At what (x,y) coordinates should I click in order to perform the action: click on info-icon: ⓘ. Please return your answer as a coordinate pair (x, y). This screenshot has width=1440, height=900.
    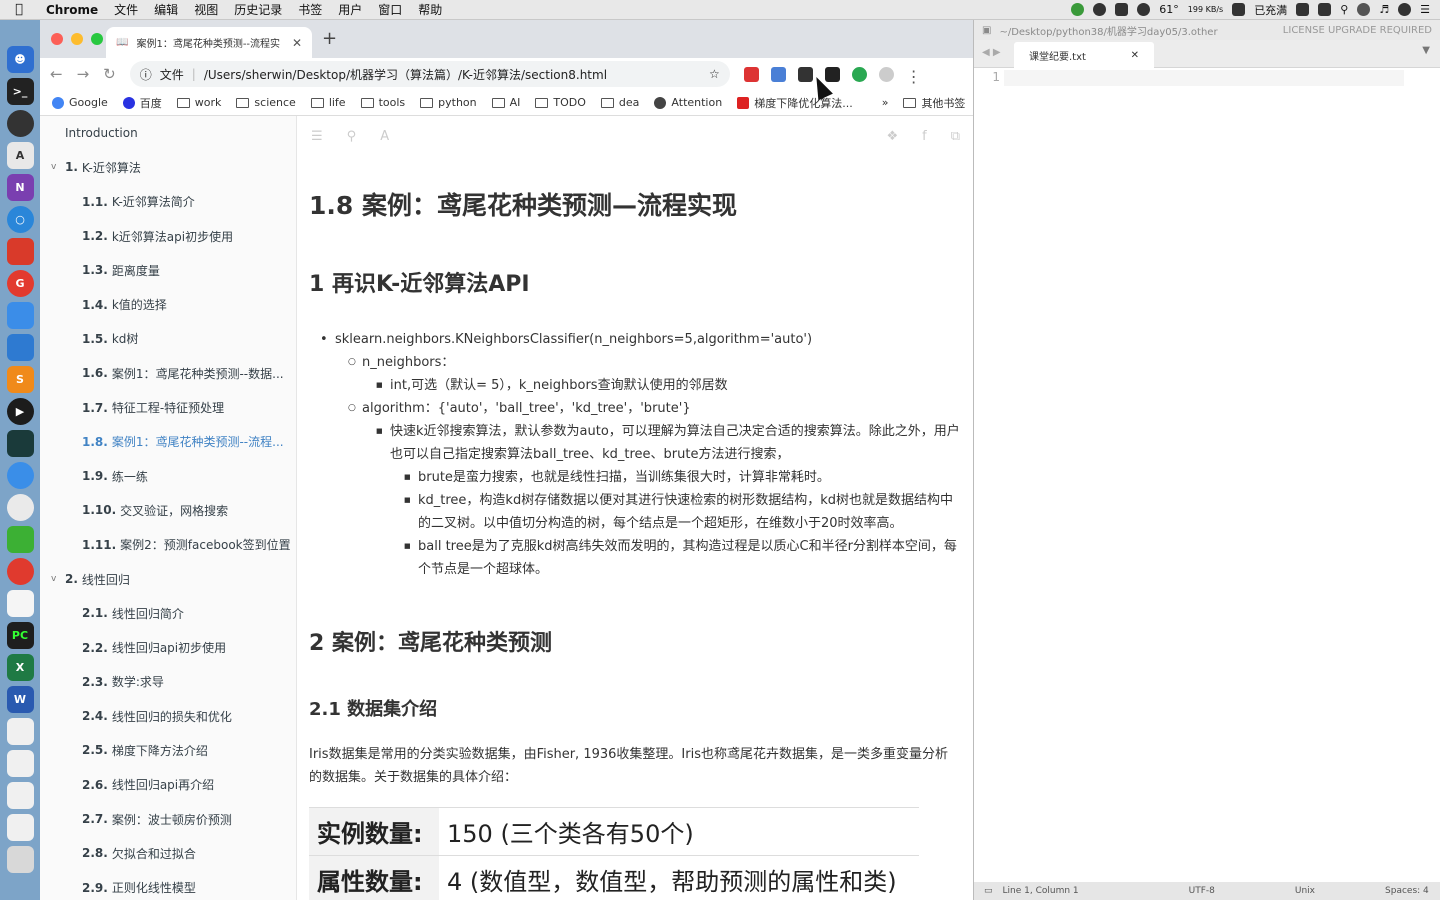
    Looking at the image, I should click on (146, 74).